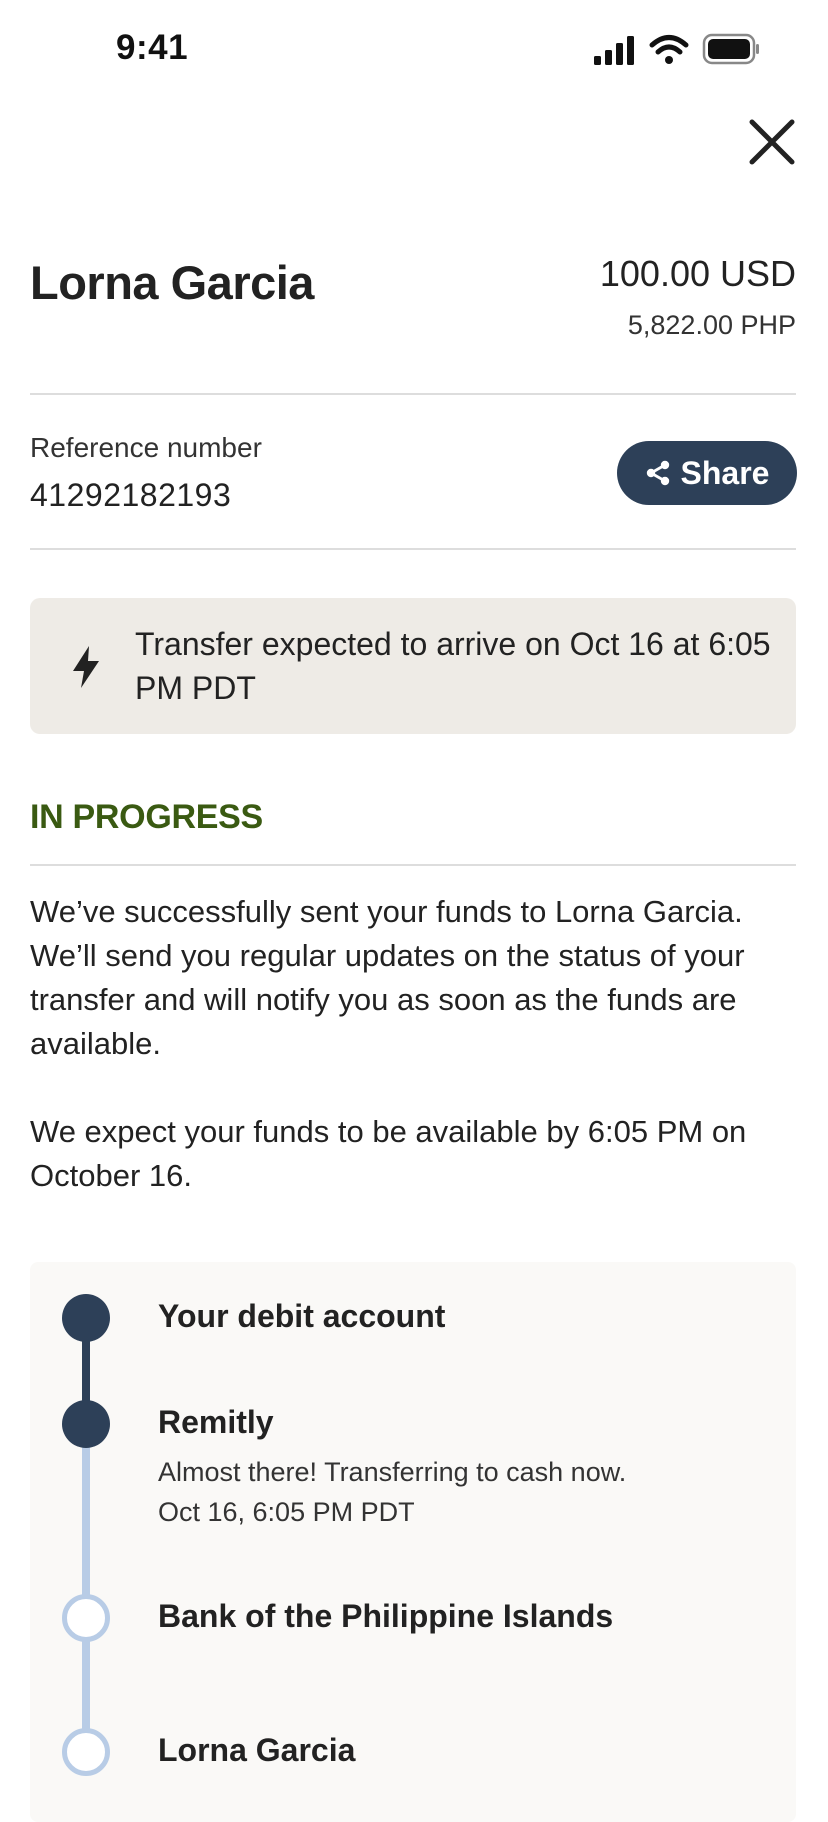  I want to click on share-icon, so click(657, 473).